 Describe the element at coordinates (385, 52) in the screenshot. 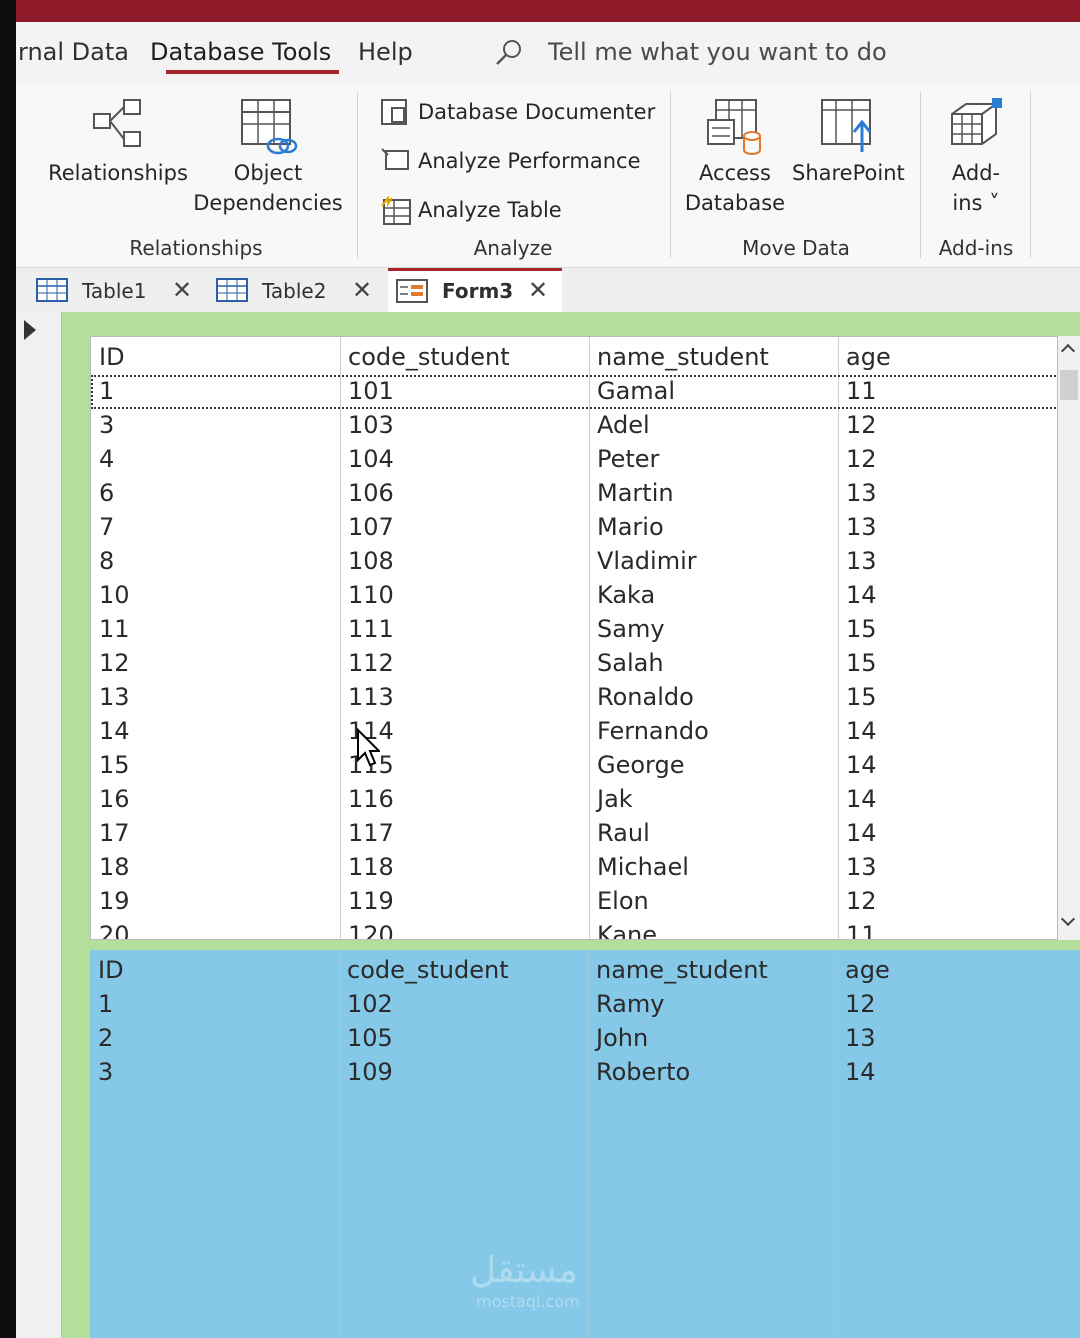

I see `menu-help: Help` at that location.